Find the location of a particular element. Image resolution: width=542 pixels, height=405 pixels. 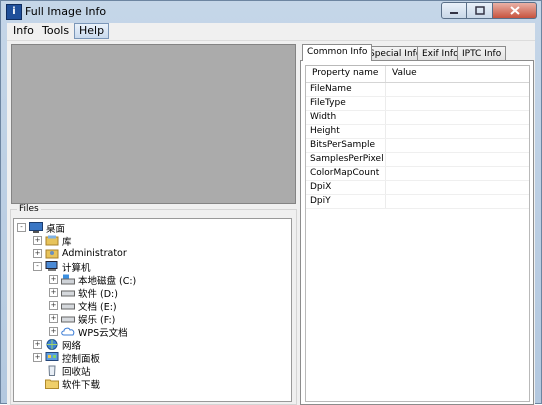

tree-item-drive-d: + 软件 (D:) is located at coordinates (83, 293).